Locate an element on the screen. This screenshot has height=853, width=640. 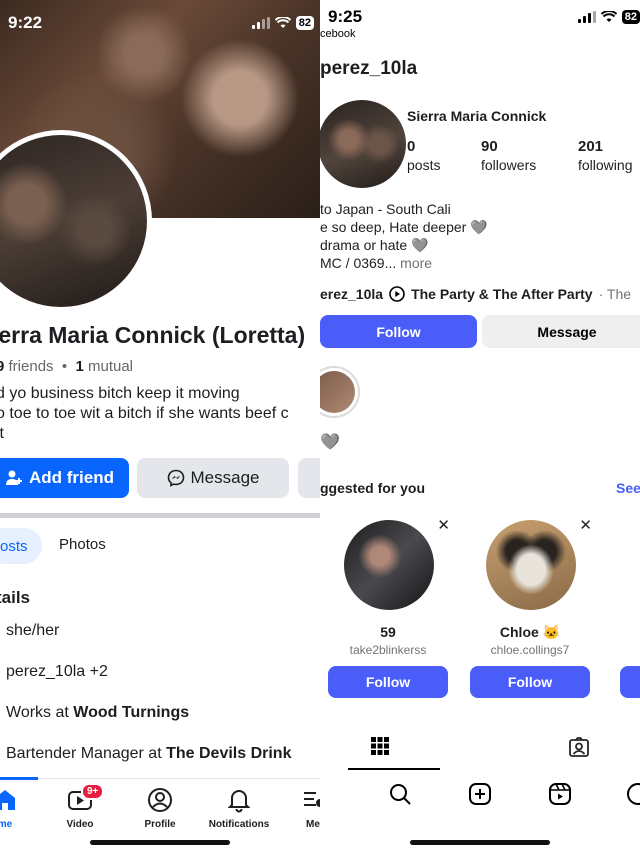
reels-icon is located at coordinates (560, 796).